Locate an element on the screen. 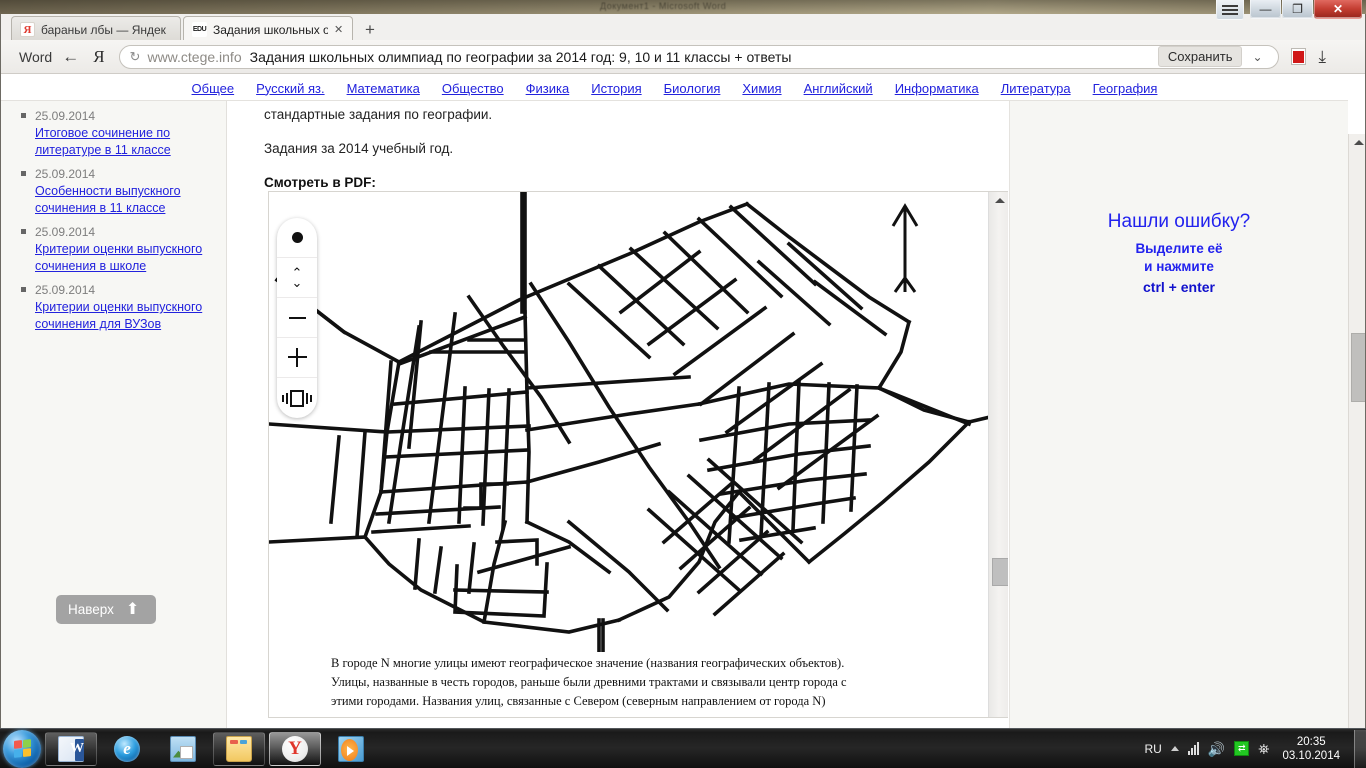 The width and height of the screenshot is (1366, 768). page-updown-button: ⌃ ⌄ is located at coordinates (297, 278).